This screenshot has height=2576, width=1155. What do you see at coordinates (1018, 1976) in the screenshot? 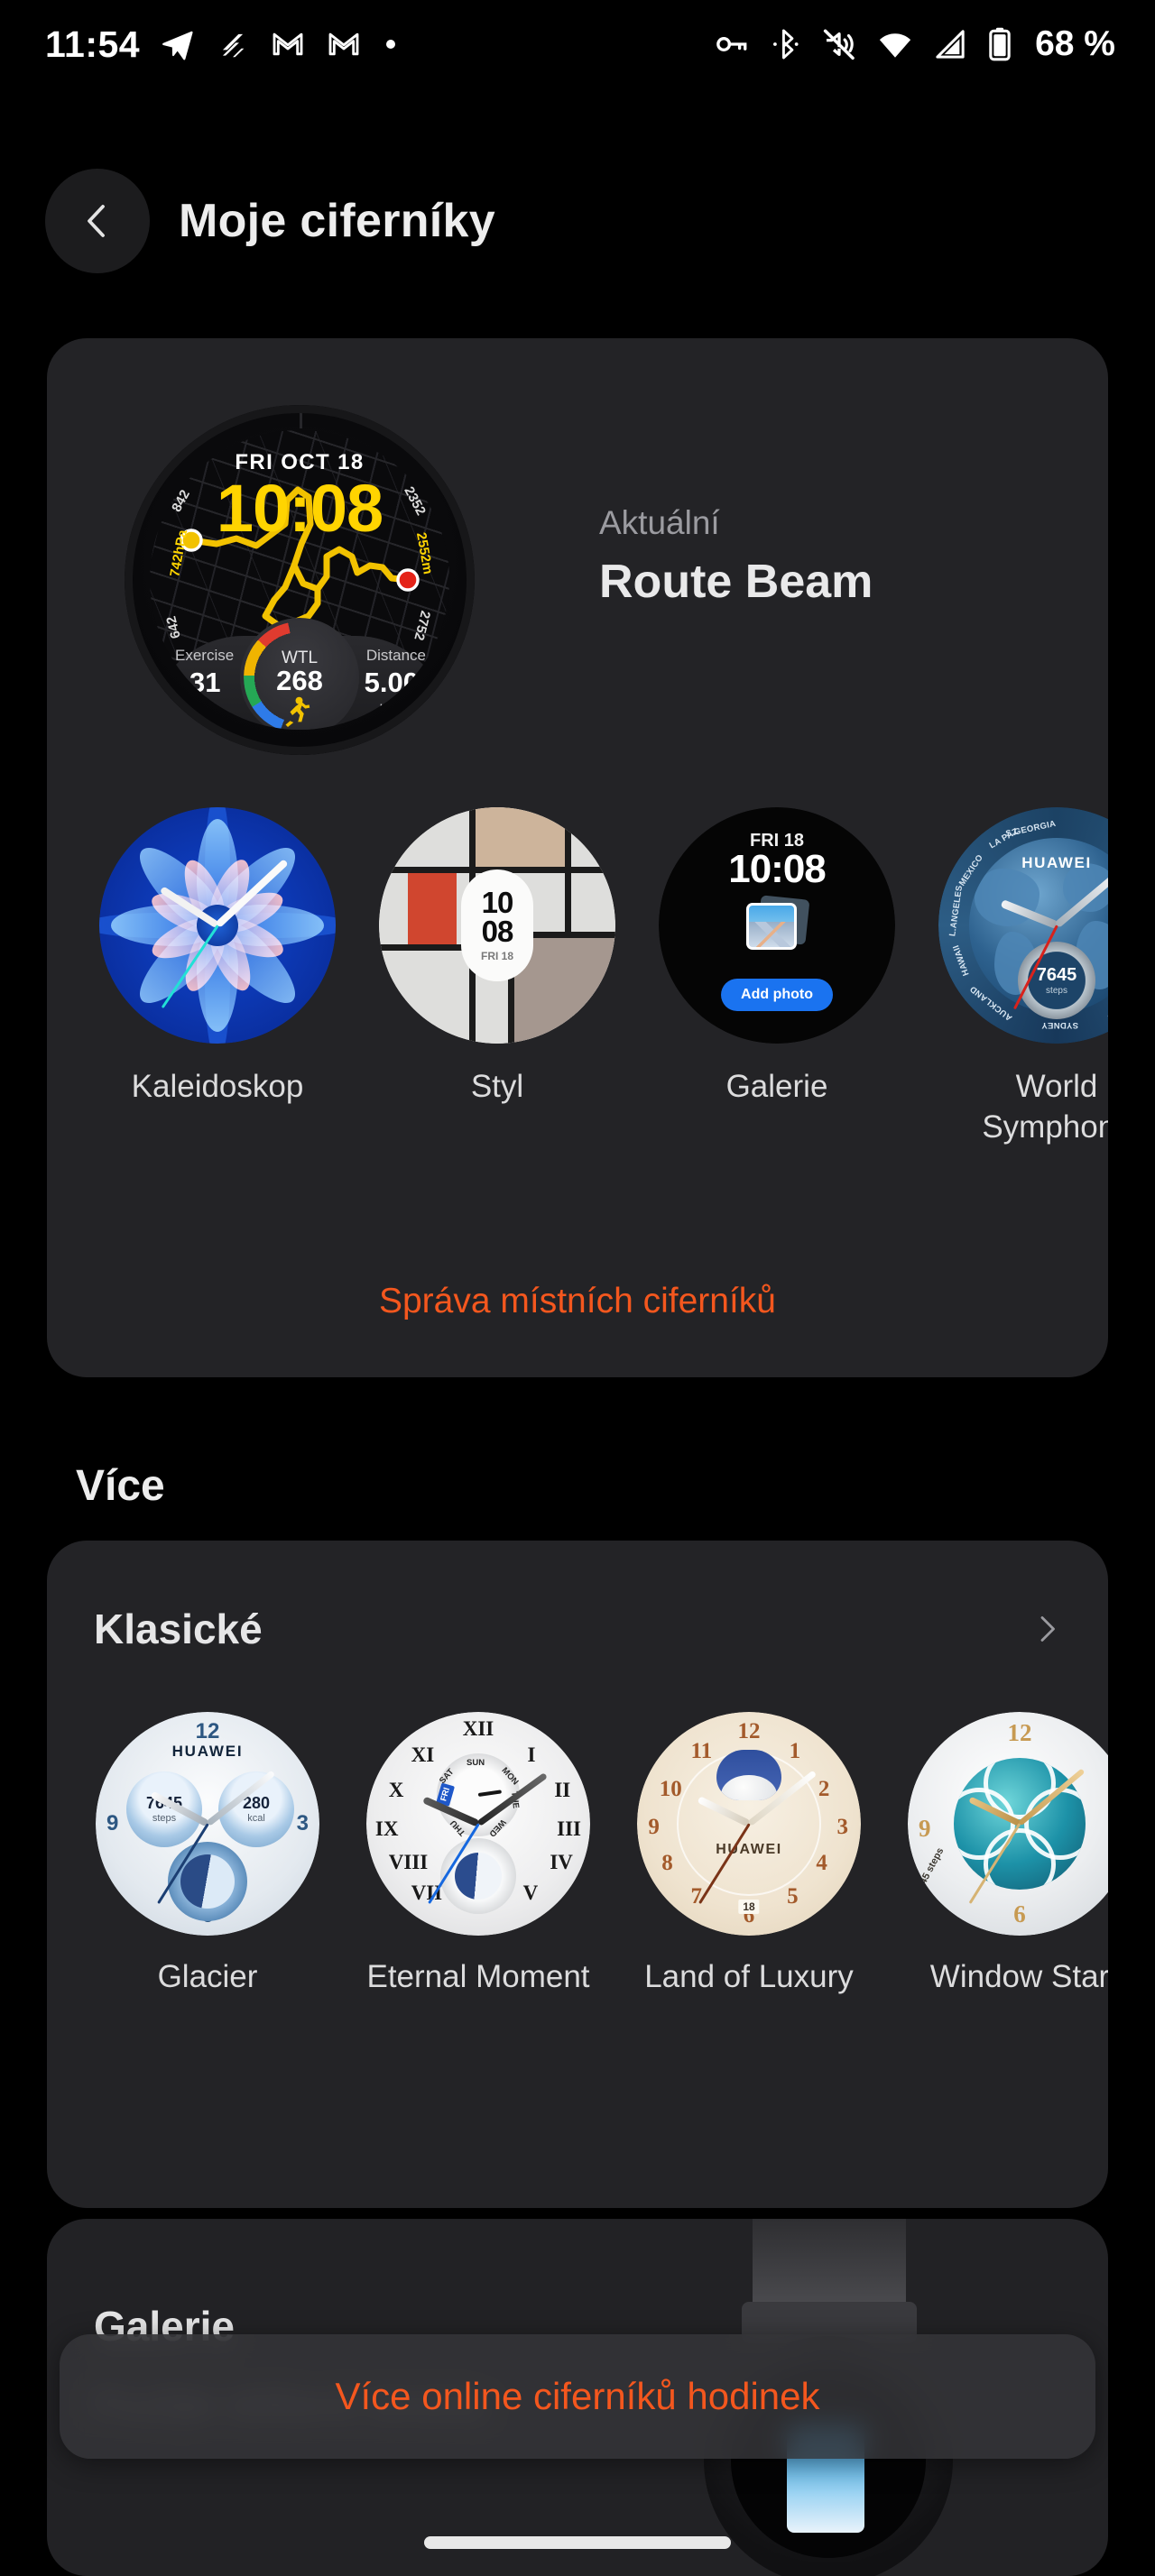
I see `watchface-label: Window Star` at bounding box center [1018, 1976].